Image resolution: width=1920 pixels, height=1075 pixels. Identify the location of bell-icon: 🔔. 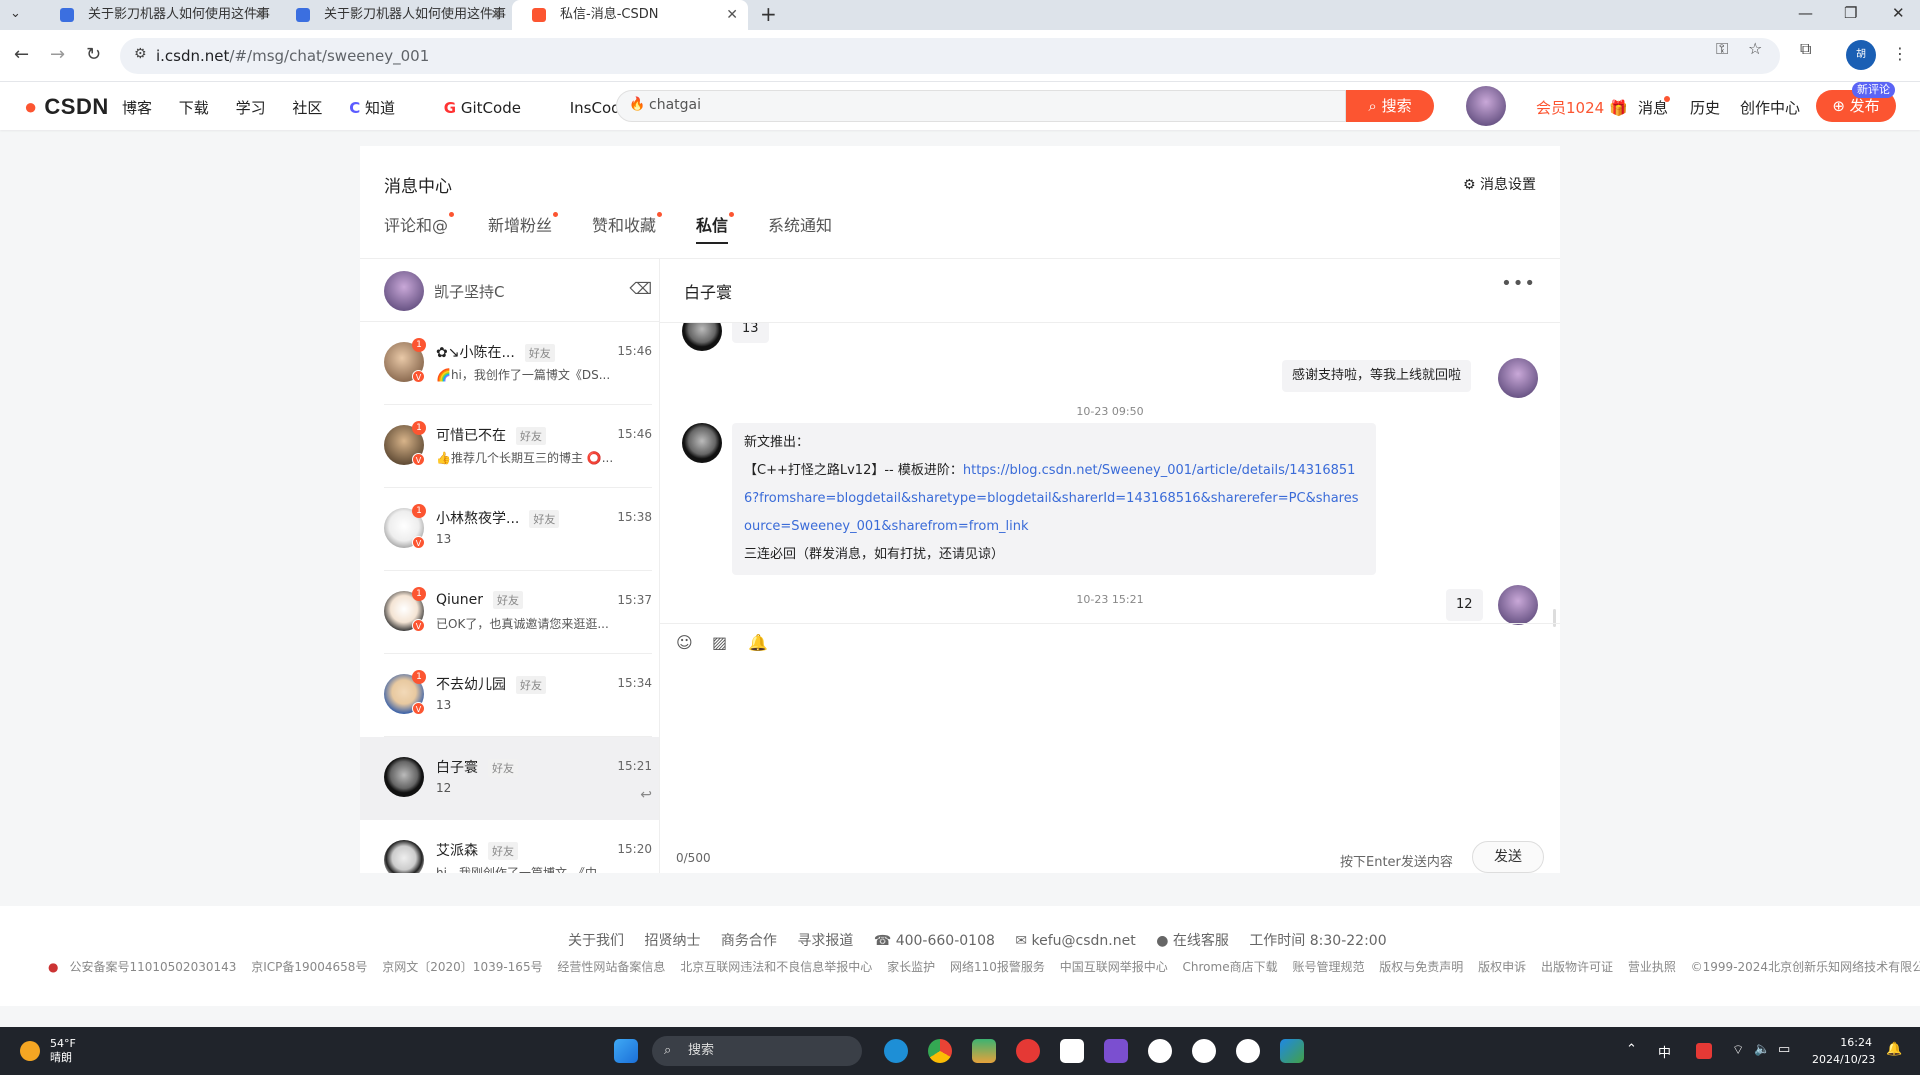
(758, 642).